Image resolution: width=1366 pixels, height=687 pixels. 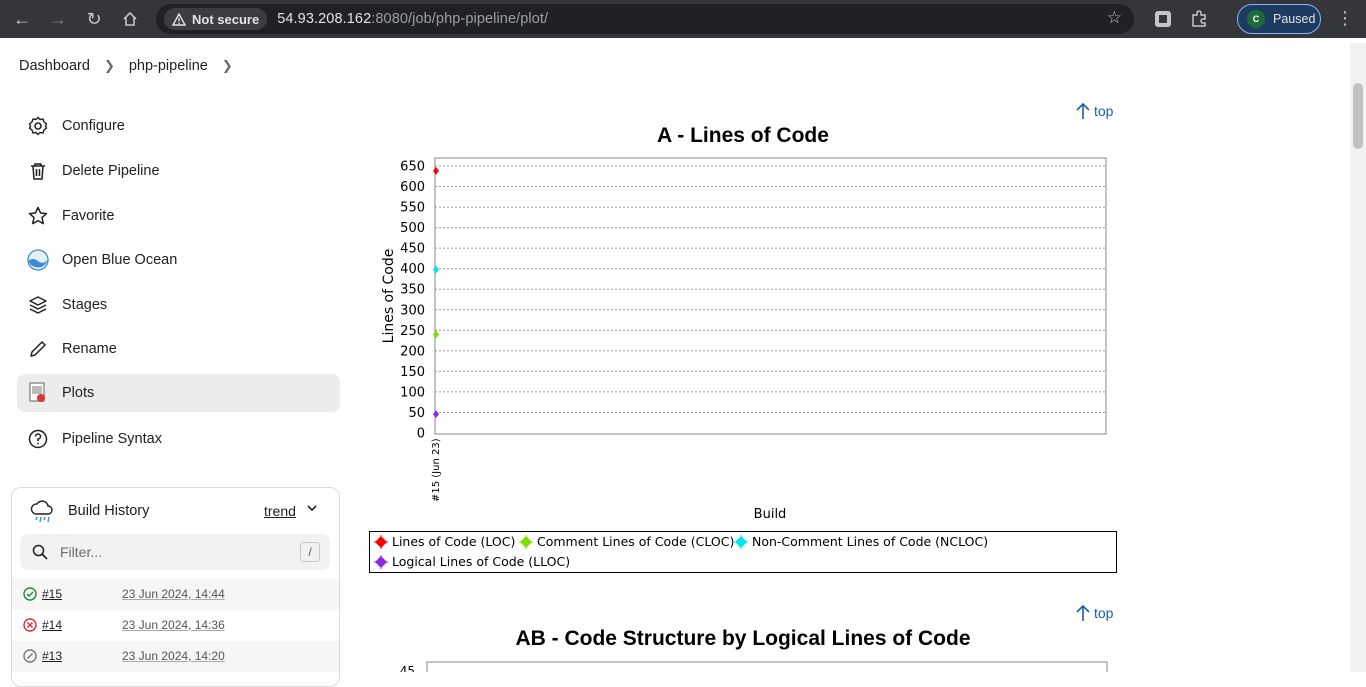 I want to click on sidebar-item-configure: Configure, so click(x=178, y=126).